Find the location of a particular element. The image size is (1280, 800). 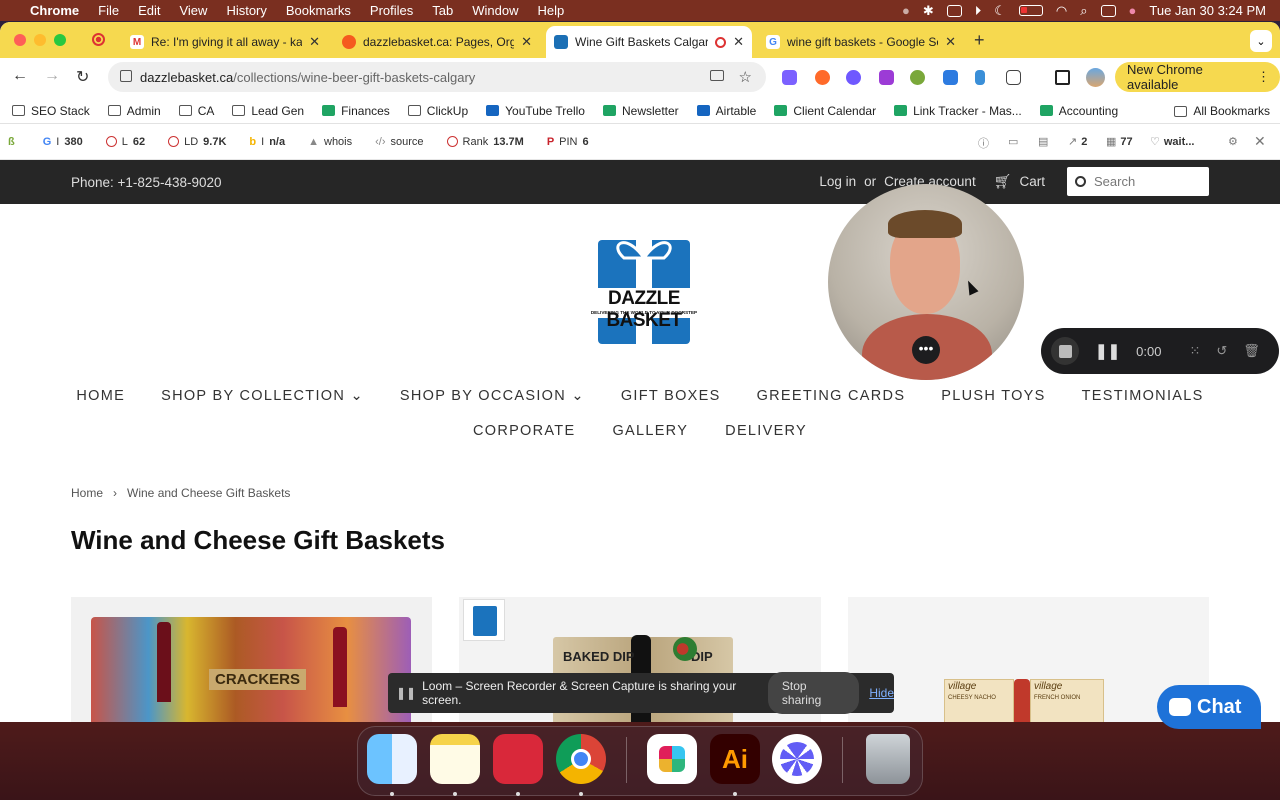

bookmark-airtable: Airtable is located at coordinates (726, 111).